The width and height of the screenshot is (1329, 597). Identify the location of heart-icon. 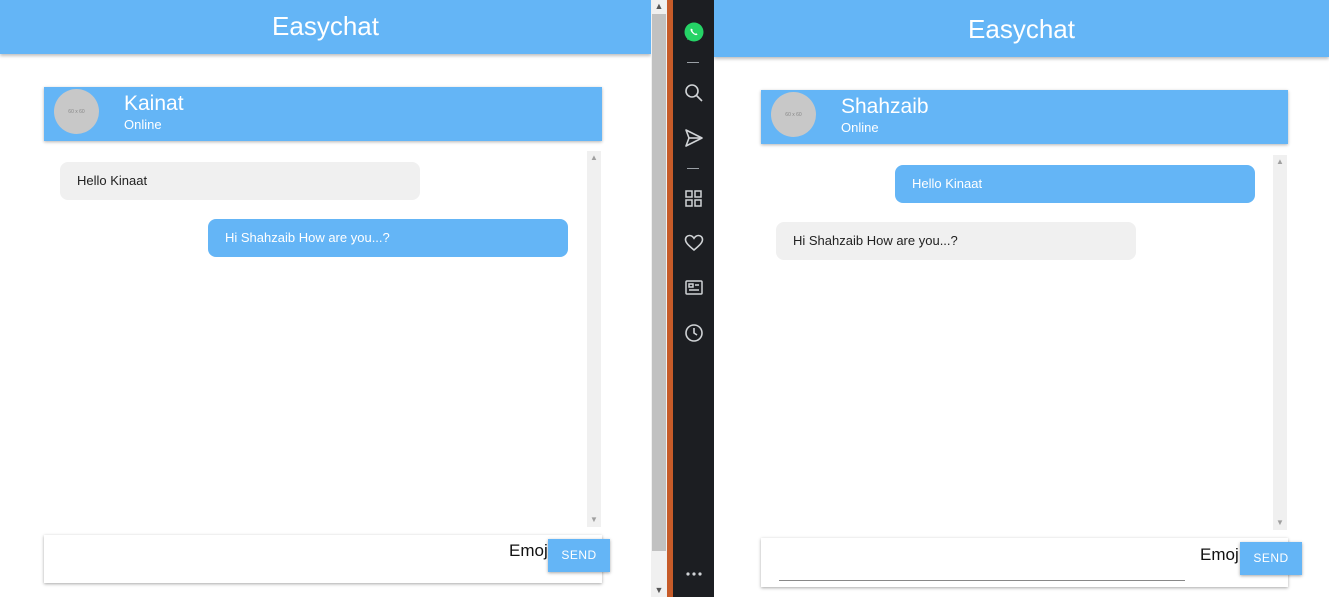
(694, 243).